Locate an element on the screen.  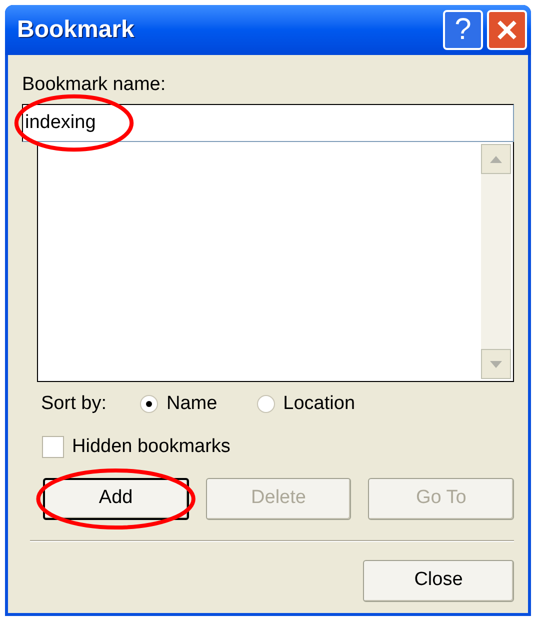
close-dialog-button: Close is located at coordinates (438, 581).